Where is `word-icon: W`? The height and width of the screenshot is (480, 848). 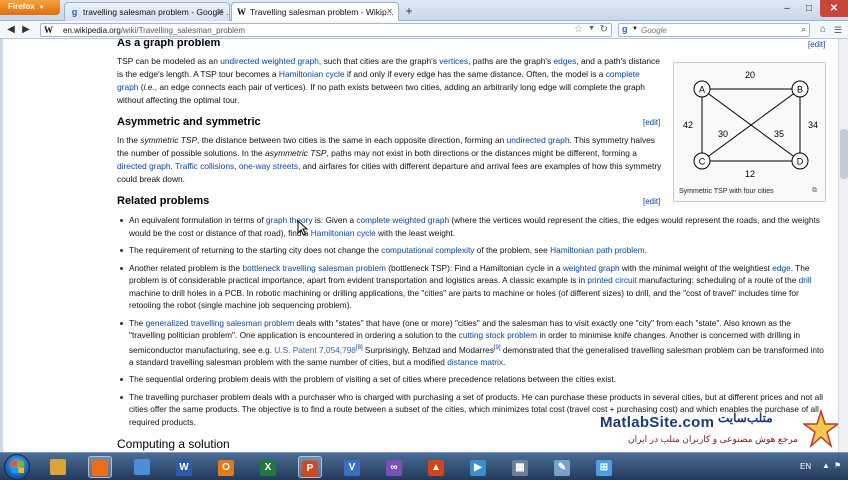 word-icon: W is located at coordinates (184, 467).